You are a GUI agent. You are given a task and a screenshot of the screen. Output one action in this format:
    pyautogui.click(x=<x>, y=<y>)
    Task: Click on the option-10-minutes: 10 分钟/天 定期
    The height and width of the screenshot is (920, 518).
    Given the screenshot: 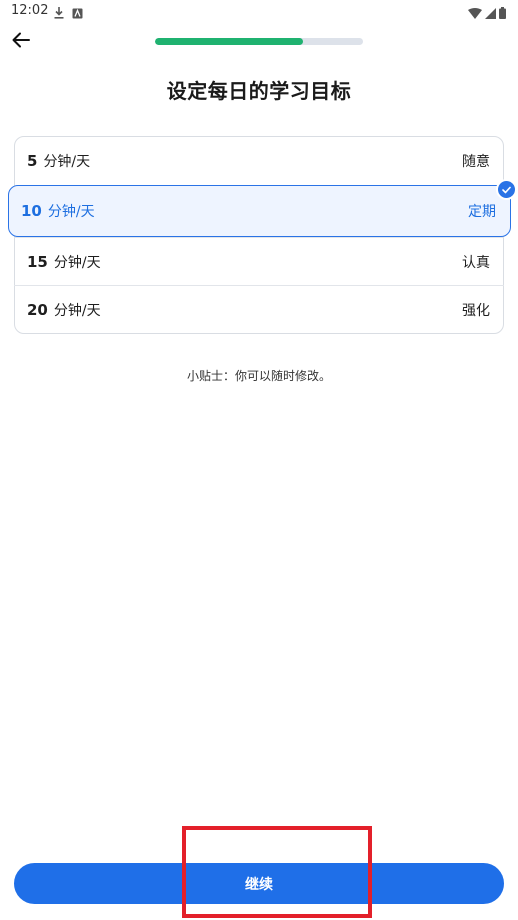 What is the action you would take?
    pyautogui.click(x=262, y=208)
    